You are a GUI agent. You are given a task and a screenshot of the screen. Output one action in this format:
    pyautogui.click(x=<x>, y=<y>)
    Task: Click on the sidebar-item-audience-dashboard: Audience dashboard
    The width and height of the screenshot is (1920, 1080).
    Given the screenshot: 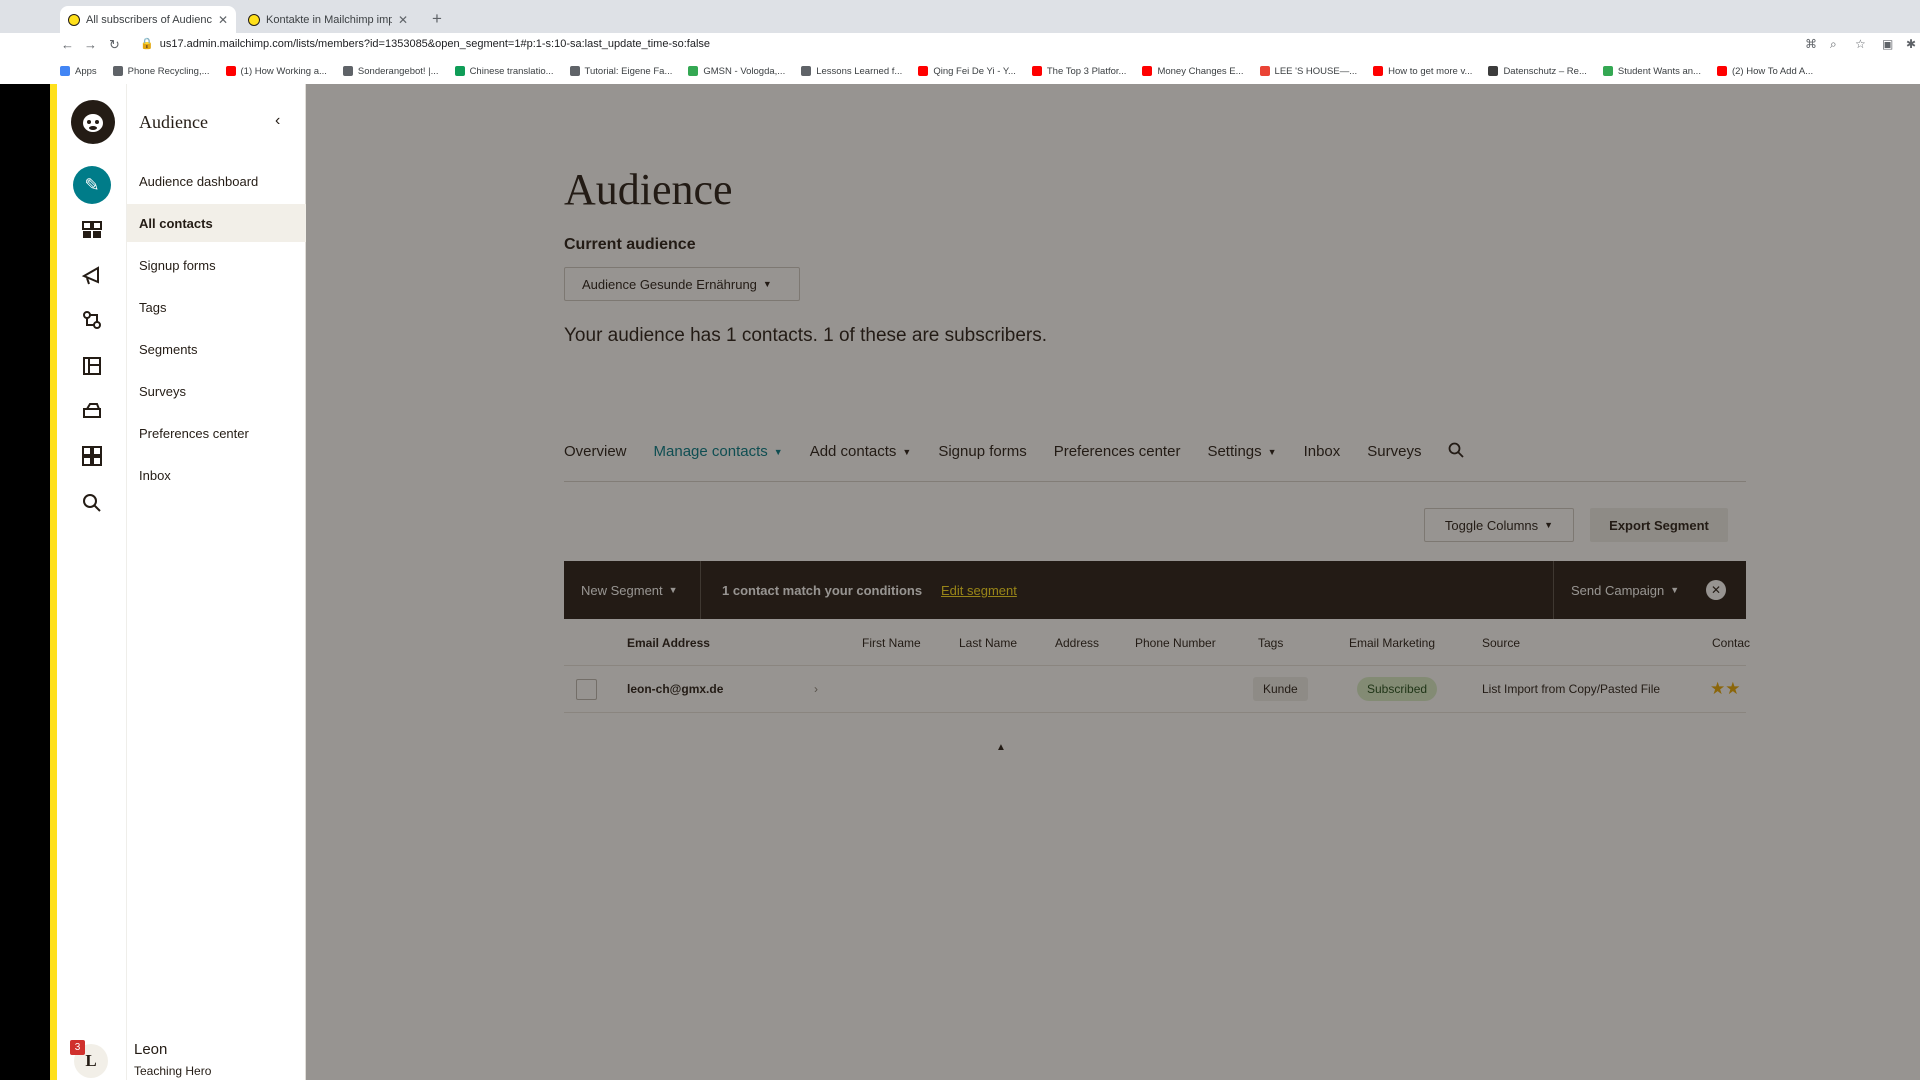 What is the action you would take?
    pyautogui.click(x=216, y=181)
    